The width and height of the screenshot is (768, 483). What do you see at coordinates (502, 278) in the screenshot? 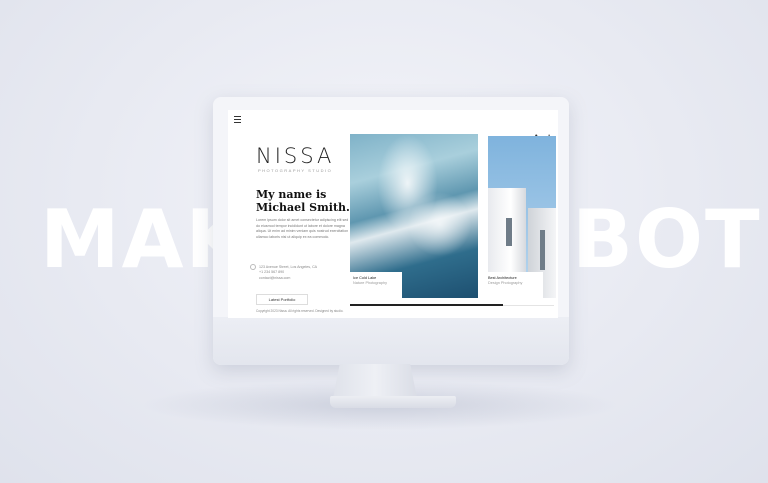
I see `gallery-title: Best Architecture` at bounding box center [502, 278].